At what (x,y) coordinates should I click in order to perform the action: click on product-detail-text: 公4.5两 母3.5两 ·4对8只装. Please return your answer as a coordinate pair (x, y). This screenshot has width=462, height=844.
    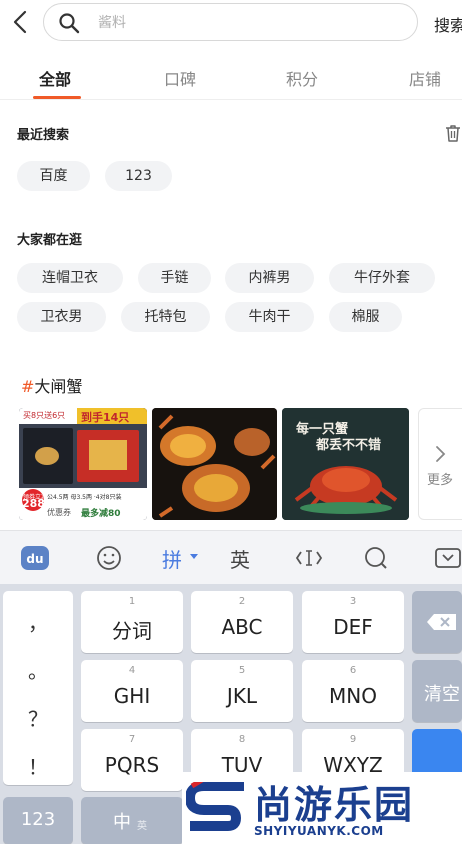
    Looking at the image, I should click on (84, 497).